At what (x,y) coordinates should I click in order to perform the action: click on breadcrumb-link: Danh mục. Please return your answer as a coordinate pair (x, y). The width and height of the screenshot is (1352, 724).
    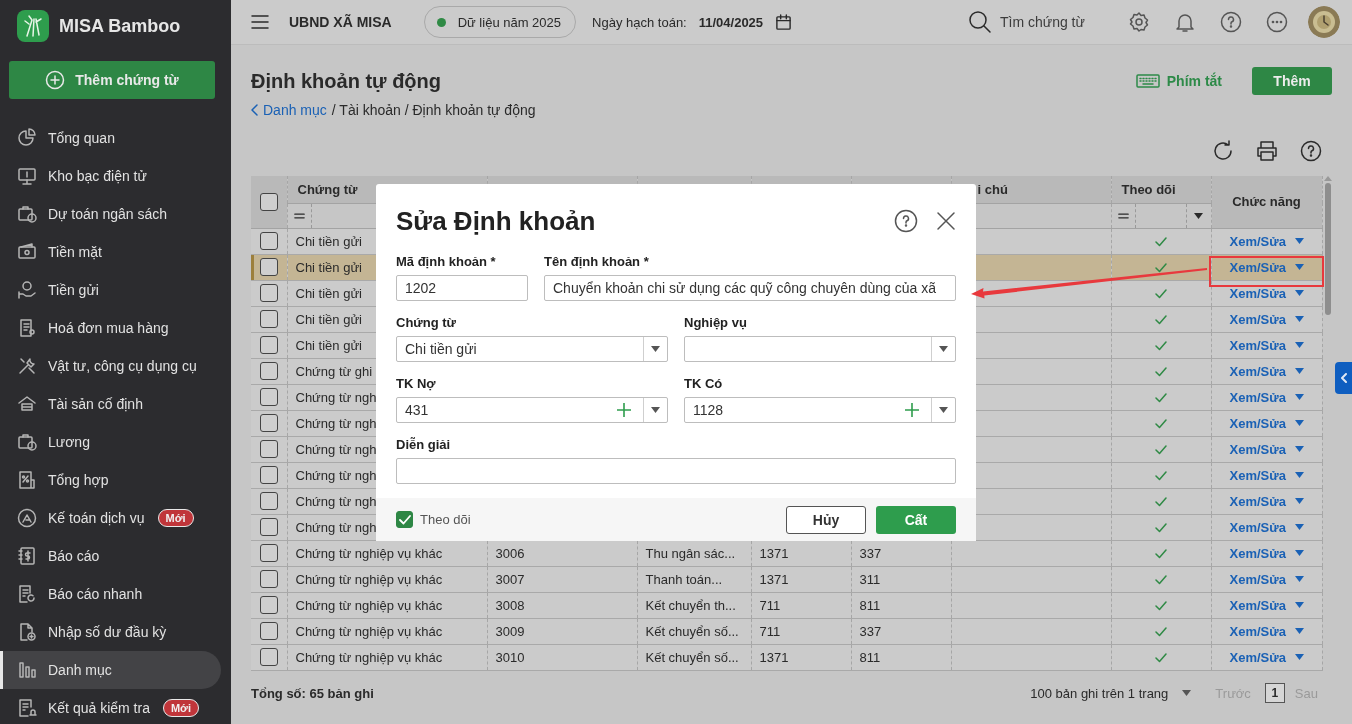
    Looking at the image, I should click on (289, 110).